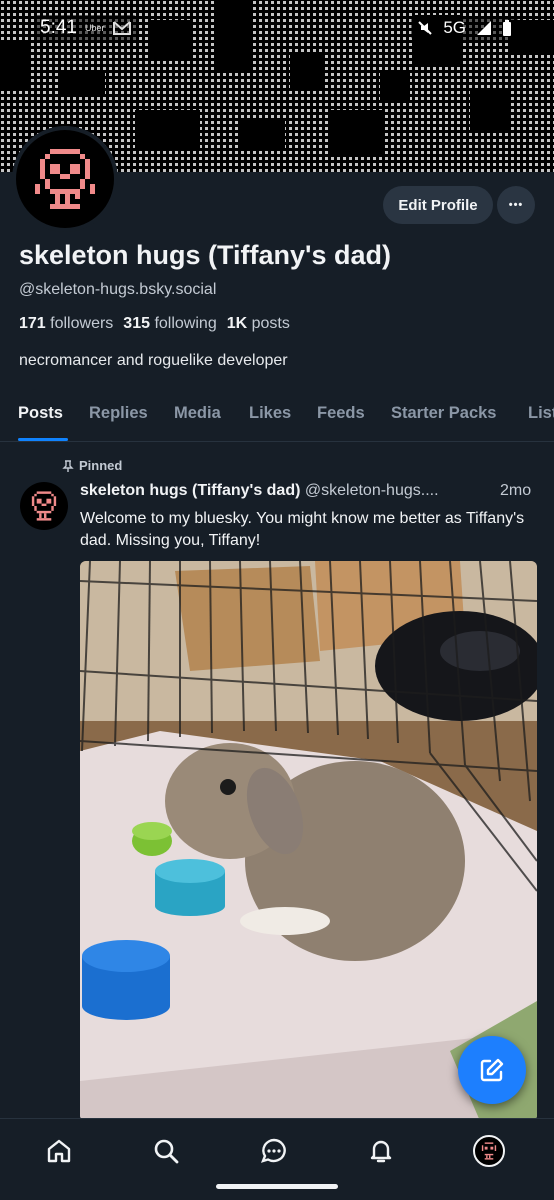 The image size is (554, 1200). I want to click on posts-stat: 1K posts, so click(258, 324).